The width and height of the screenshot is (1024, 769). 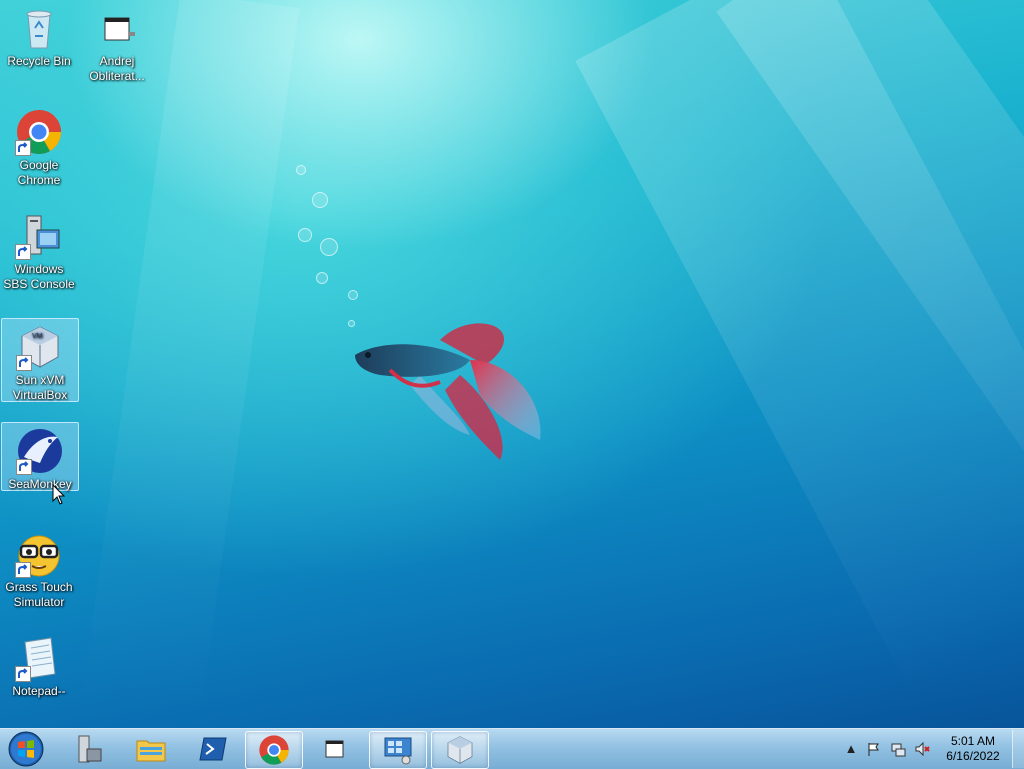 What do you see at coordinates (59, 494) in the screenshot?
I see `mouse-cursor-icon` at bounding box center [59, 494].